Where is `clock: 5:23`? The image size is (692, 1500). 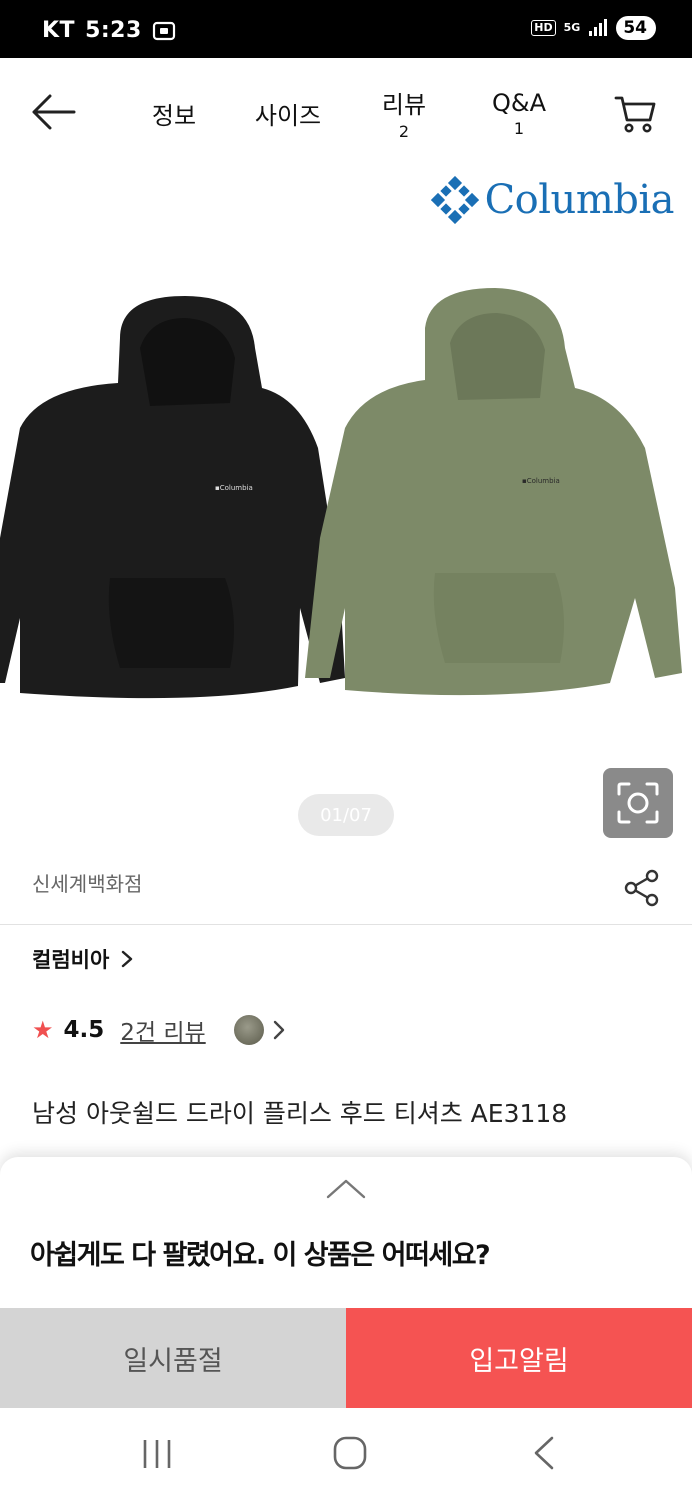 clock: 5:23 is located at coordinates (113, 30).